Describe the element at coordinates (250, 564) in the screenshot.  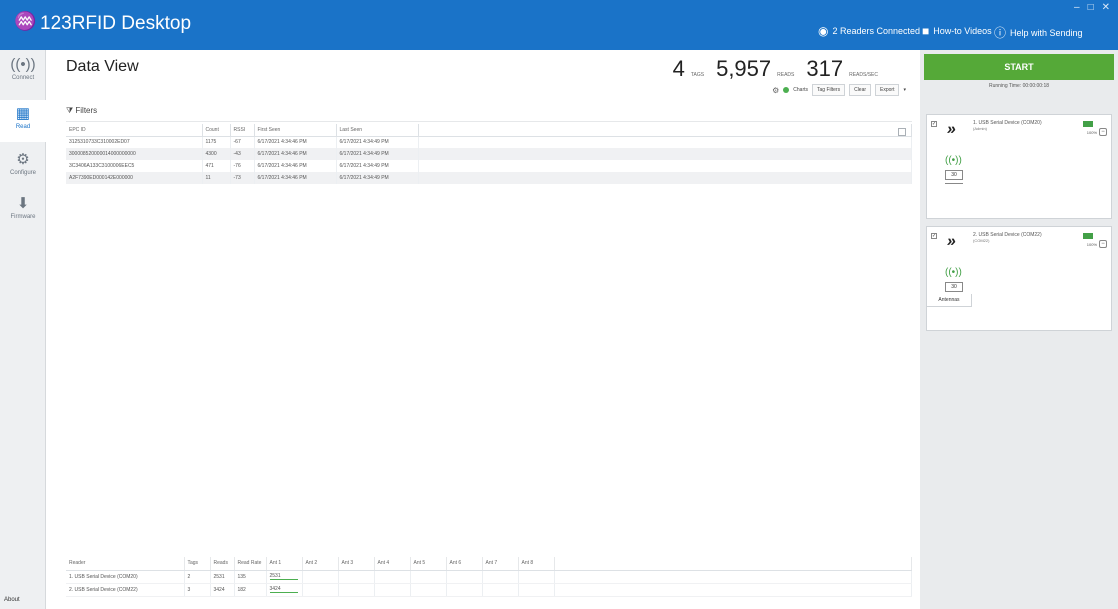
I see `col-read-rate: Read Rate` at that location.